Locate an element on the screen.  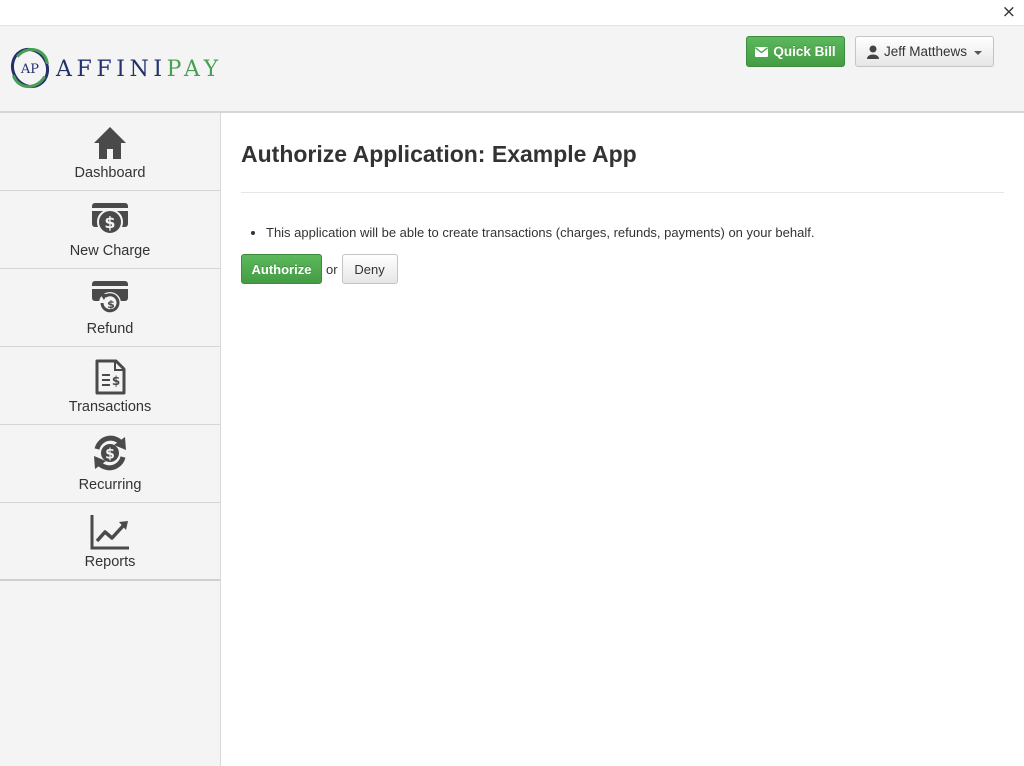
sidebar-item-reports: Reports is located at coordinates (110, 542).